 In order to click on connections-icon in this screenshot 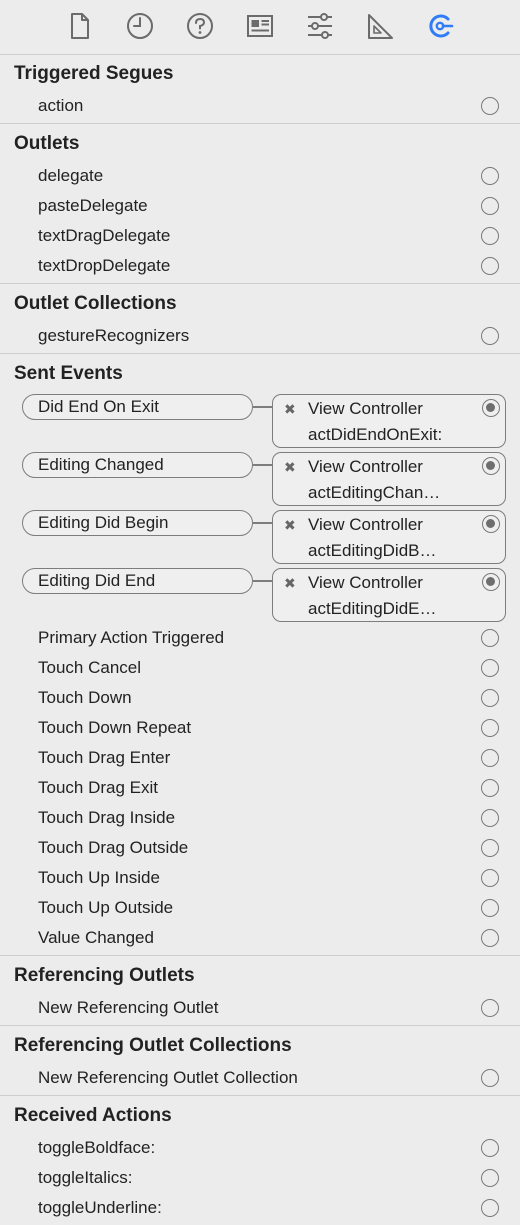, I will do `click(440, 26)`.